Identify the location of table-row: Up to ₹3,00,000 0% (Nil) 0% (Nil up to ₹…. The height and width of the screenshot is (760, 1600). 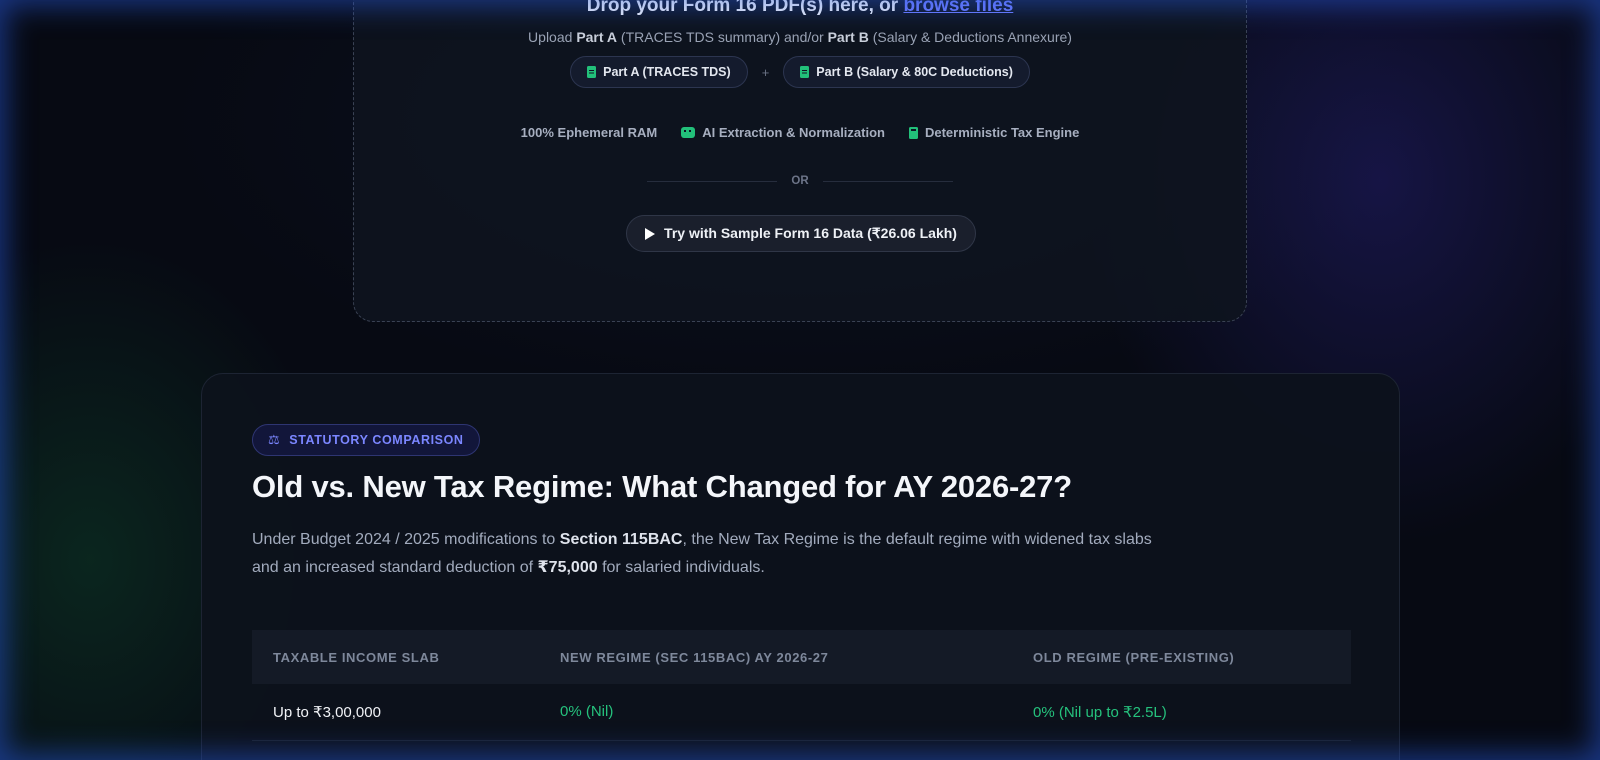
(801, 712).